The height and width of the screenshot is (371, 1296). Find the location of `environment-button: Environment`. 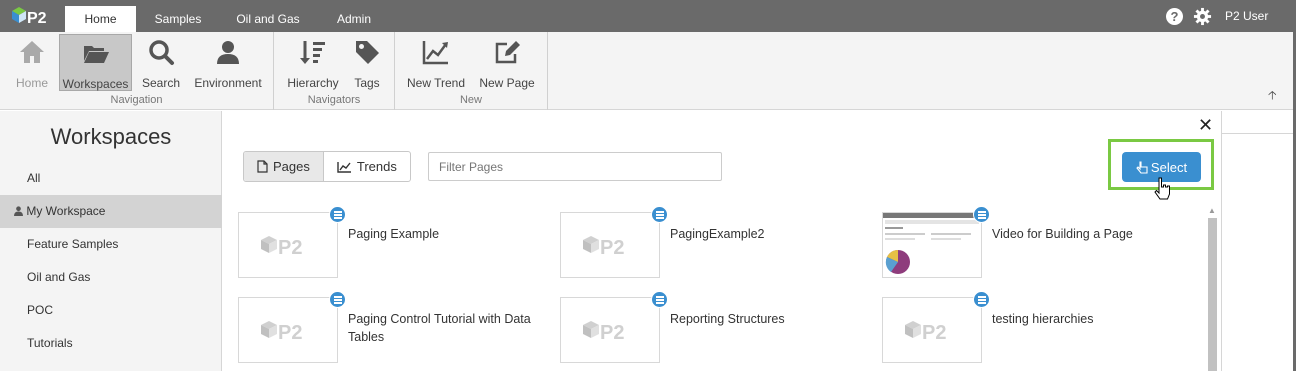

environment-button: Environment is located at coordinates (228, 62).